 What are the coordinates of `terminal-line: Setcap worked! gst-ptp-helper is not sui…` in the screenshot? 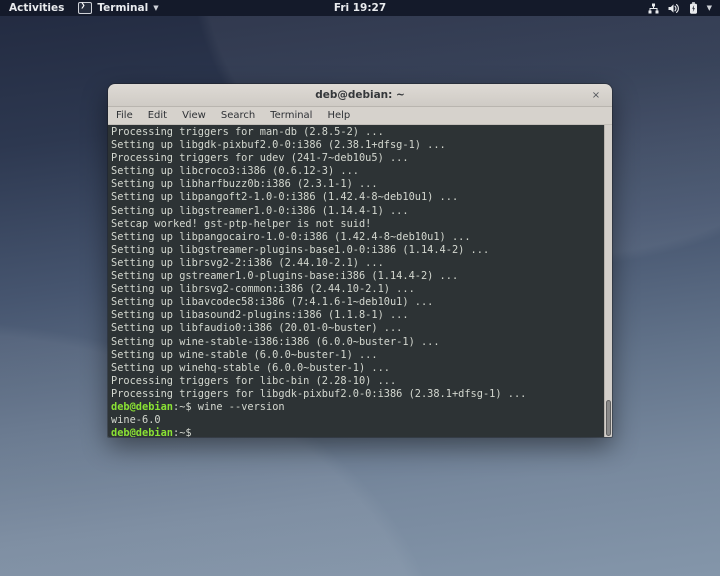 It's located at (241, 223).